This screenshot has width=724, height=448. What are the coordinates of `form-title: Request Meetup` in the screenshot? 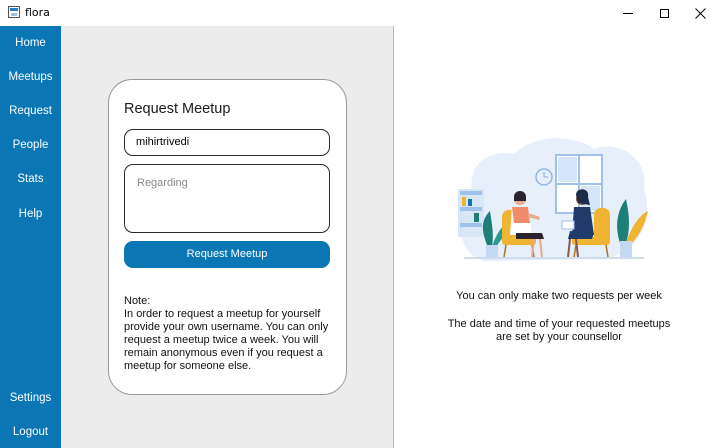 It's located at (177, 109).